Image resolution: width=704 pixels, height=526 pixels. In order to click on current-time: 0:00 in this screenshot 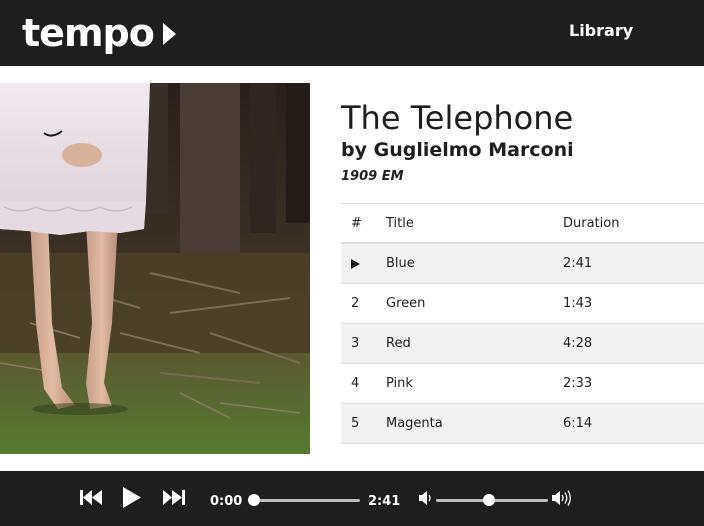, I will do `click(226, 501)`.